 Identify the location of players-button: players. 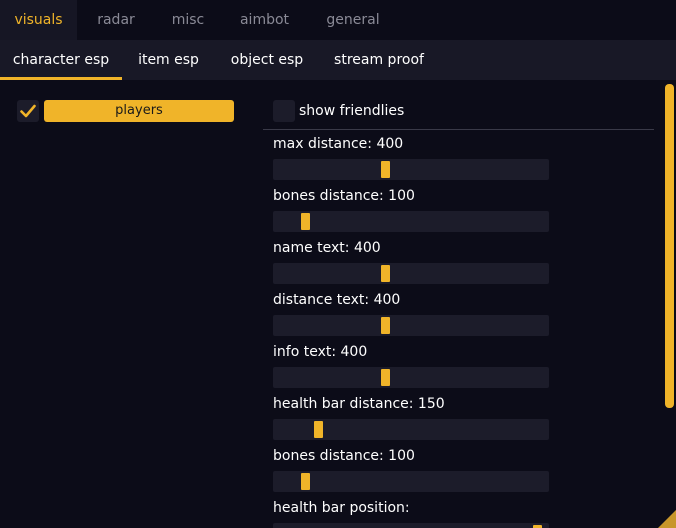
(139, 111).